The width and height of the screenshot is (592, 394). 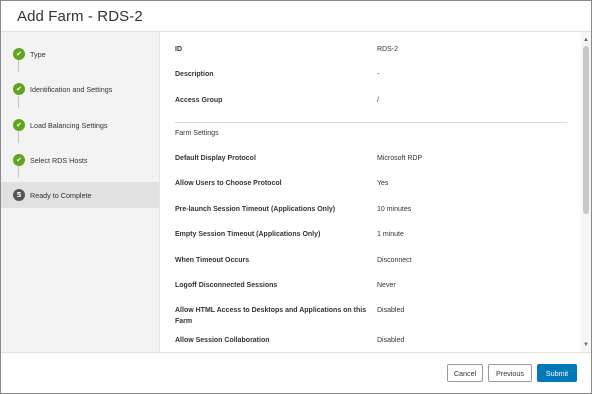 I want to click on setting-value: Never, so click(x=386, y=285).